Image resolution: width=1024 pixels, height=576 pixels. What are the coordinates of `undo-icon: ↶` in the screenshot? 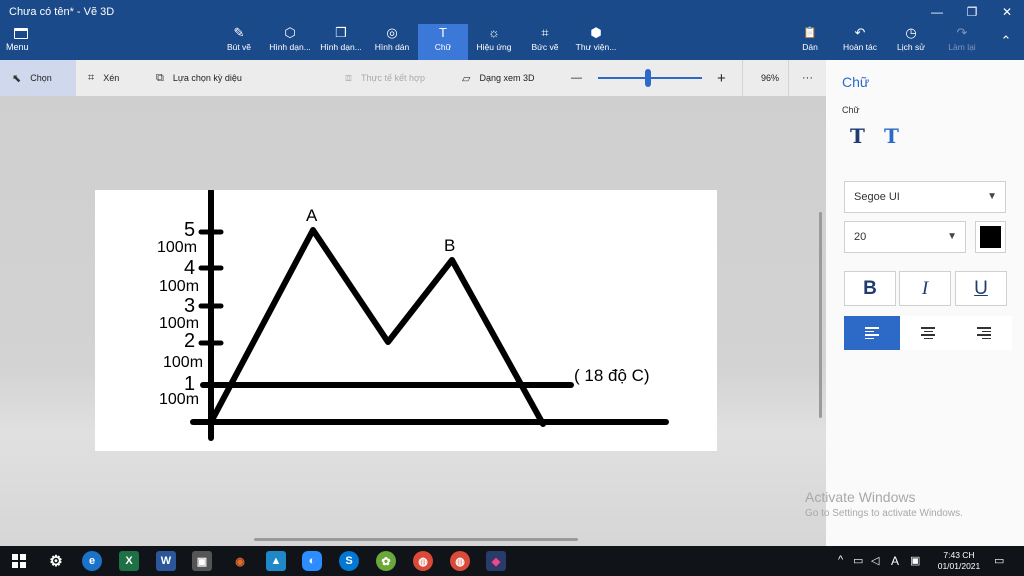 It's located at (860, 32).